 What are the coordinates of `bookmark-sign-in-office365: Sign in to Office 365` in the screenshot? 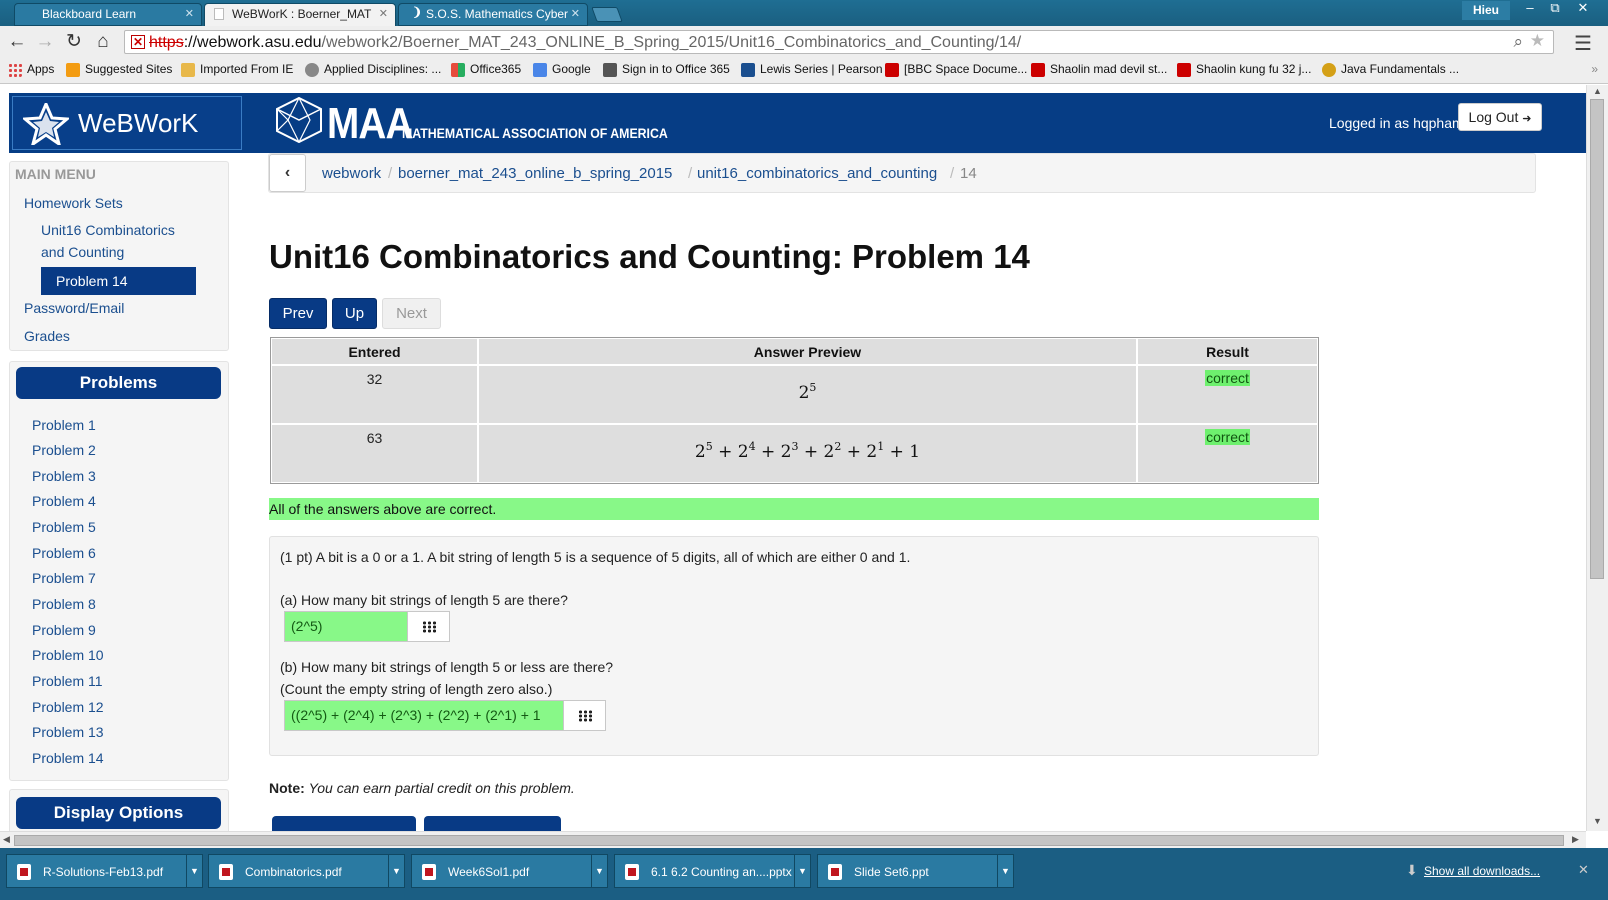 It's located at (666, 69).